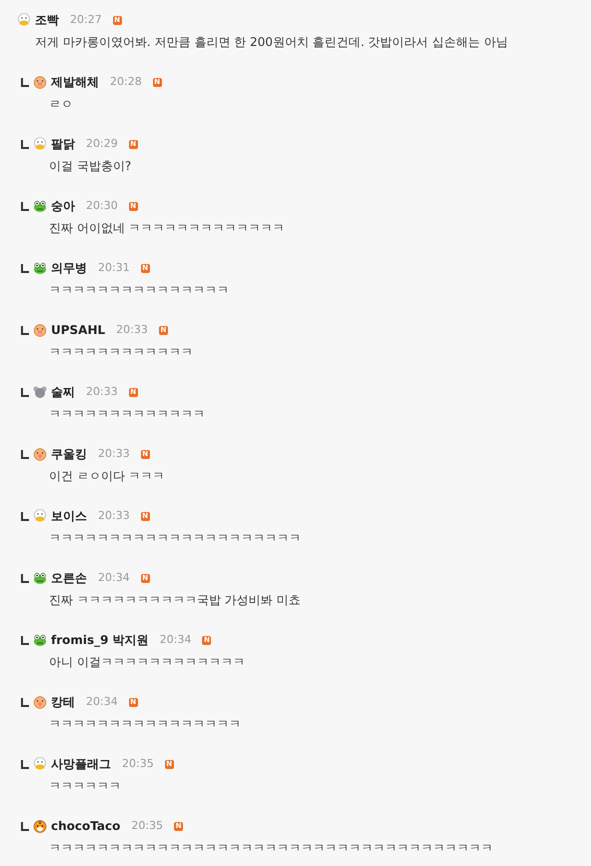 The height and width of the screenshot is (866, 591). Describe the element at coordinates (69, 516) in the screenshot. I see `author-name: 보이스` at that location.